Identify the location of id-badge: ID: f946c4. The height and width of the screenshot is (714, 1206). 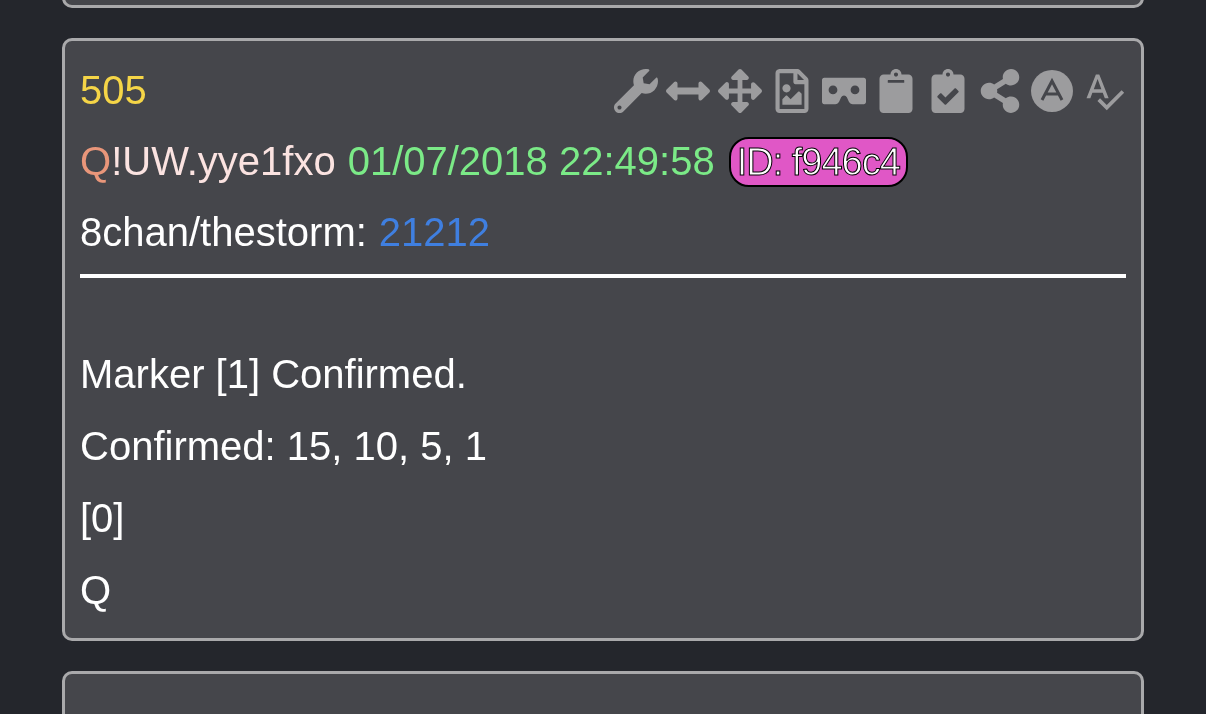
(818, 161).